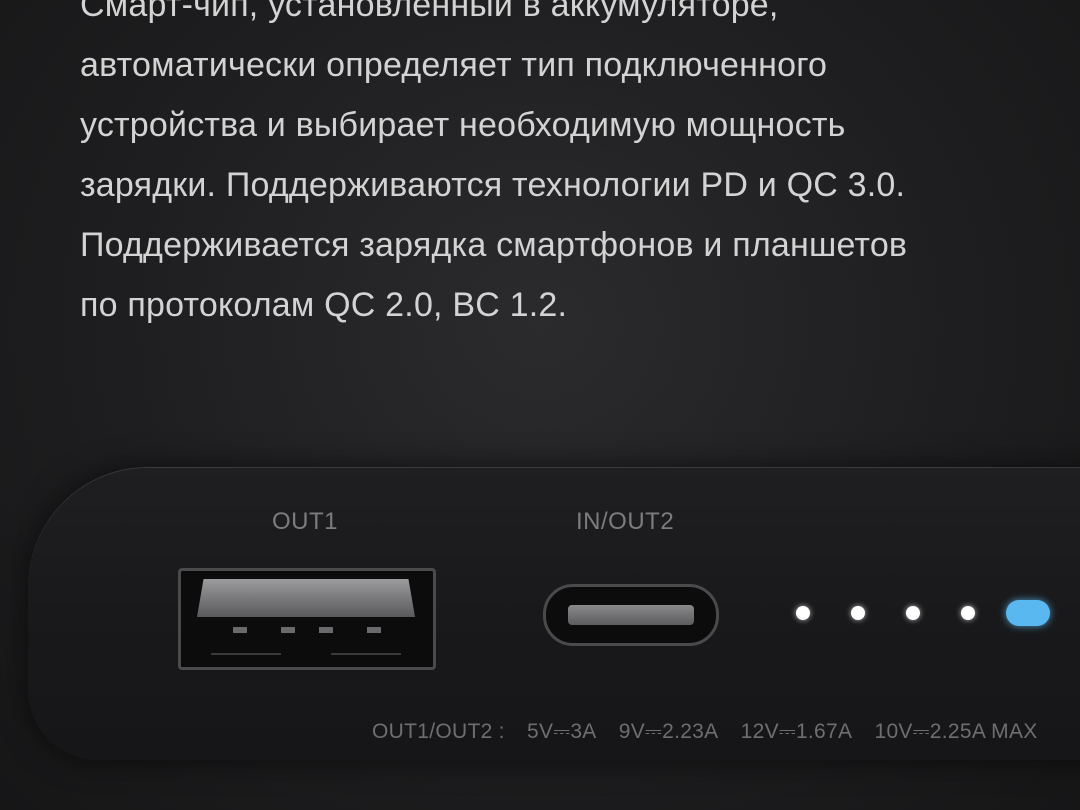  I want to click on description-line: по протоколам QC 2.0, BC 1.2., so click(324, 305).